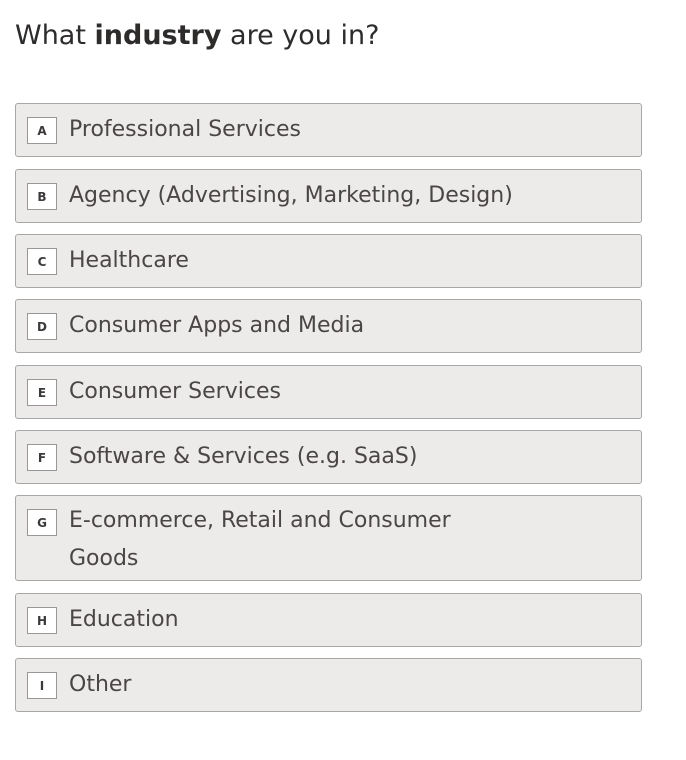 This screenshot has height=760, width=686. I want to click on option-key: A, so click(42, 130).